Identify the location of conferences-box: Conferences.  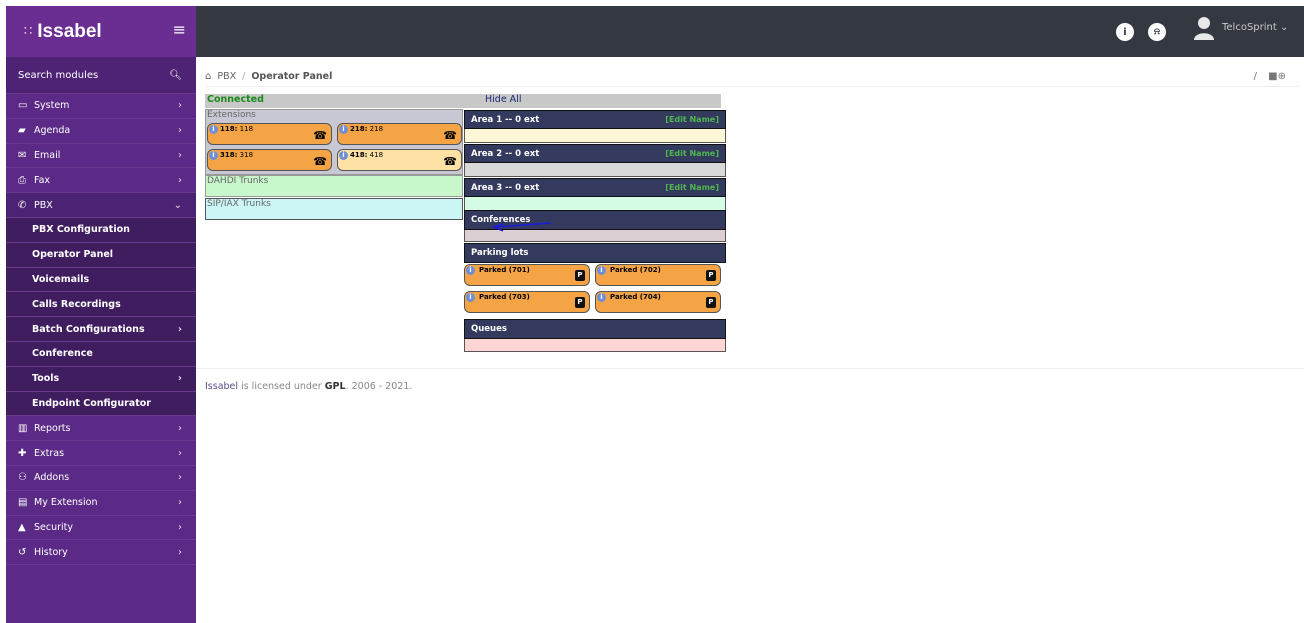
(595, 226).